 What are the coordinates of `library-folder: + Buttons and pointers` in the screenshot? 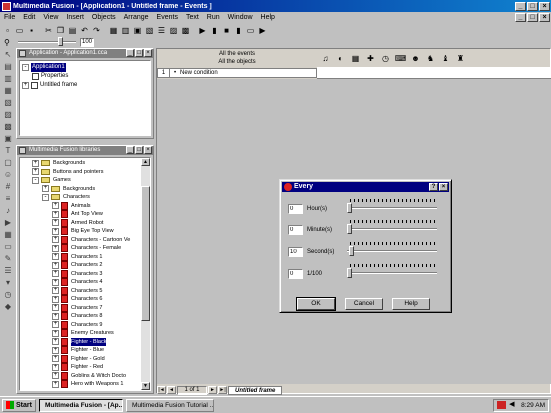 It's located at (81, 172).